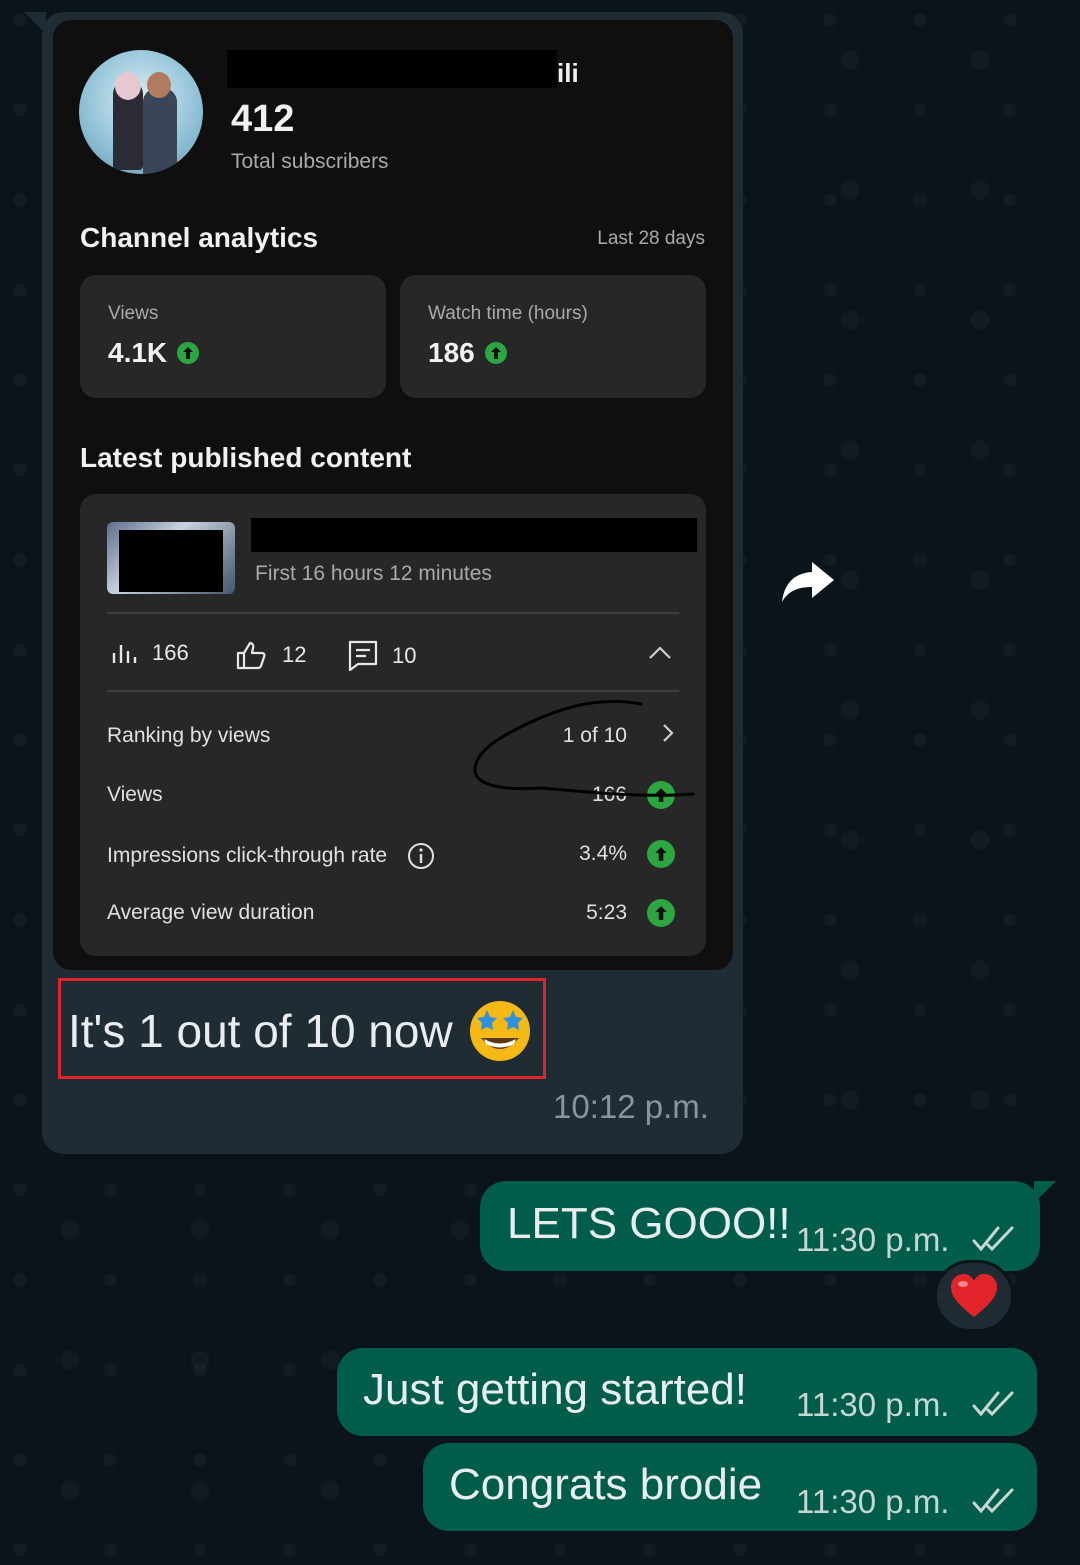  I want to click on ctr-row: Impressions click-through rate 3.4%, so click(393, 854).